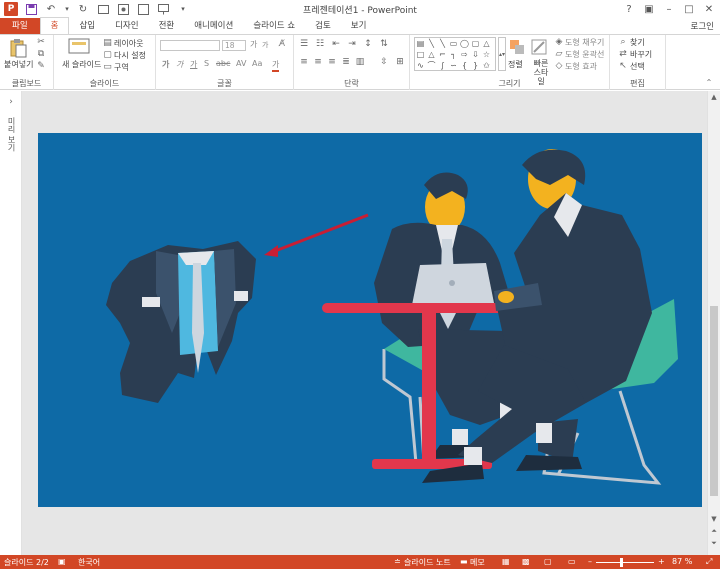 This screenshot has width=720, height=569. Describe the element at coordinates (336, 44) in the screenshot. I see `decrease-indent-icon: ⇤` at that location.